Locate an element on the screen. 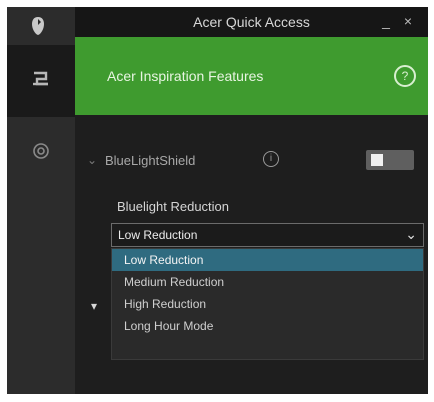 The image size is (434, 402). bluelight-toggle is located at coordinates (390, 160).